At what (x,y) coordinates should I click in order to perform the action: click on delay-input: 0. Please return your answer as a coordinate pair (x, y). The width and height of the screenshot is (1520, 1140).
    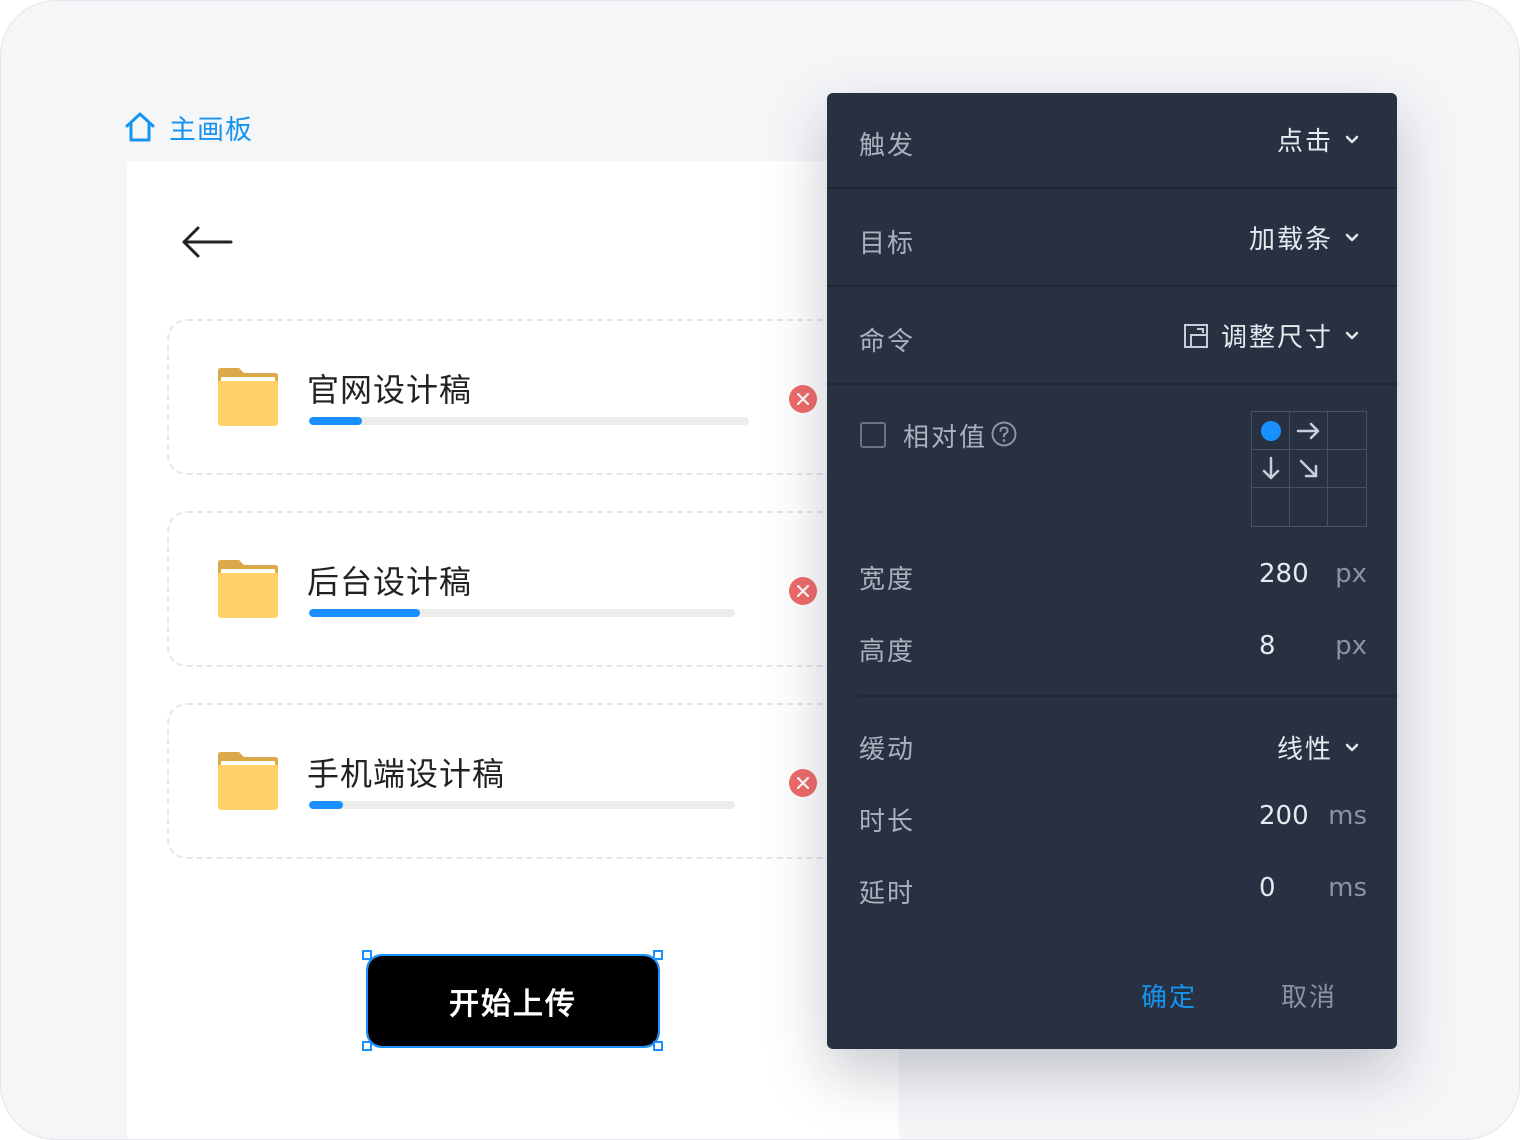
    Looking at the image, I should click on (1267, 888).